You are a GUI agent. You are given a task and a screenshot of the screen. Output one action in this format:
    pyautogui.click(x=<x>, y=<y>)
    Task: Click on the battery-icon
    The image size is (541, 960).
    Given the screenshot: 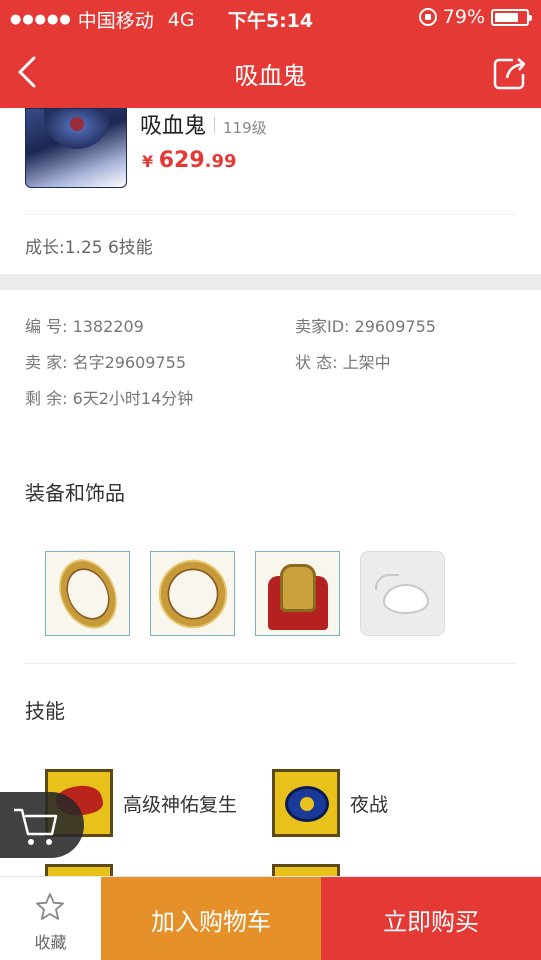 What is the action you would take?
    pyautogui.click(x=511, y=17)
    